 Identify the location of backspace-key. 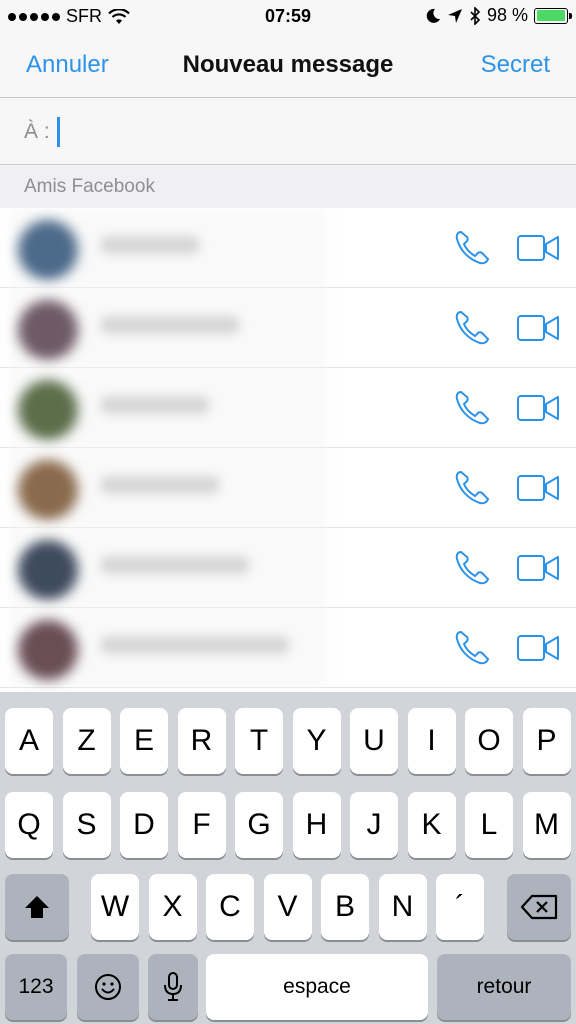
(539, 907).